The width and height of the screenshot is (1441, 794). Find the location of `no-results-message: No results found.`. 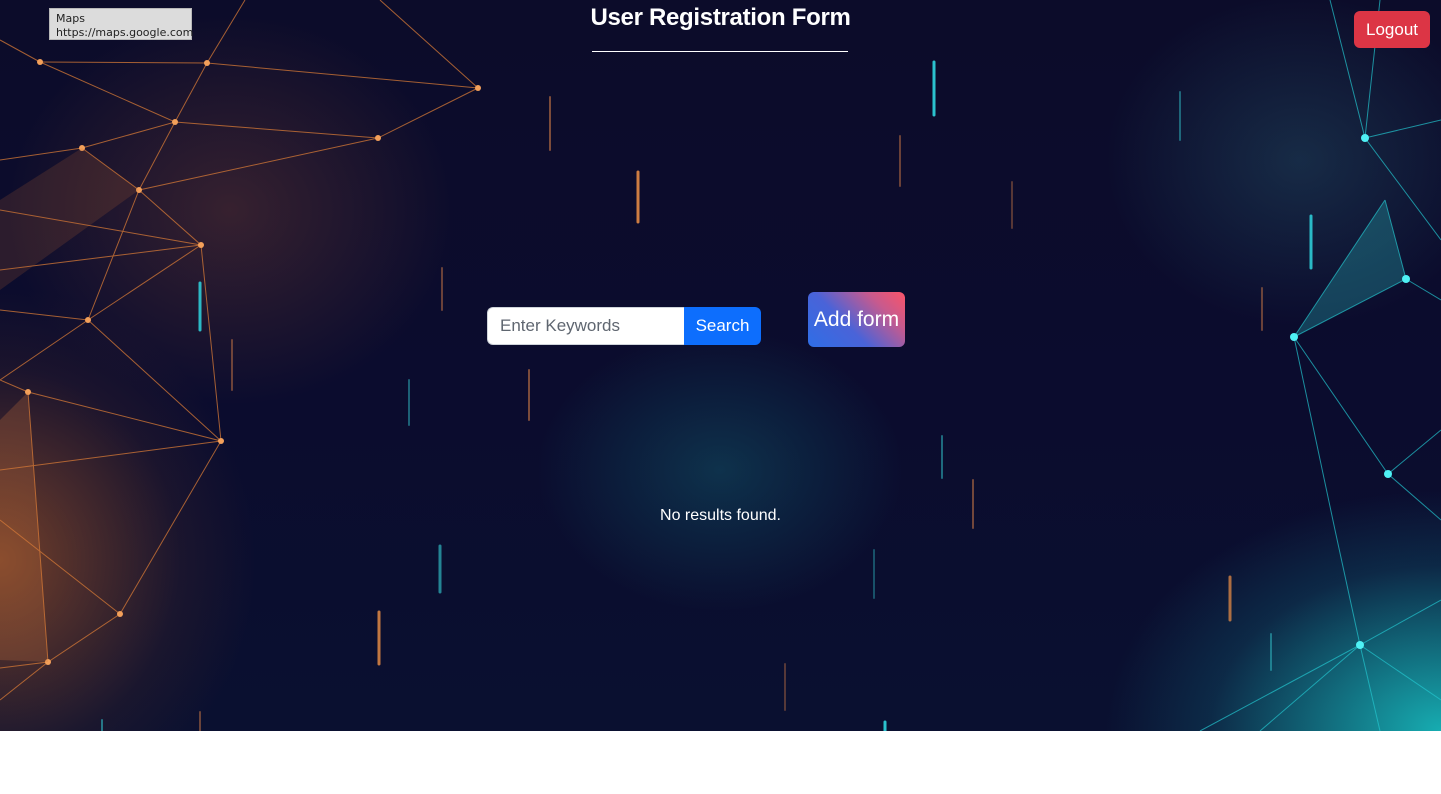

no-results-message: No results found. is located at coordinates (720, 515).